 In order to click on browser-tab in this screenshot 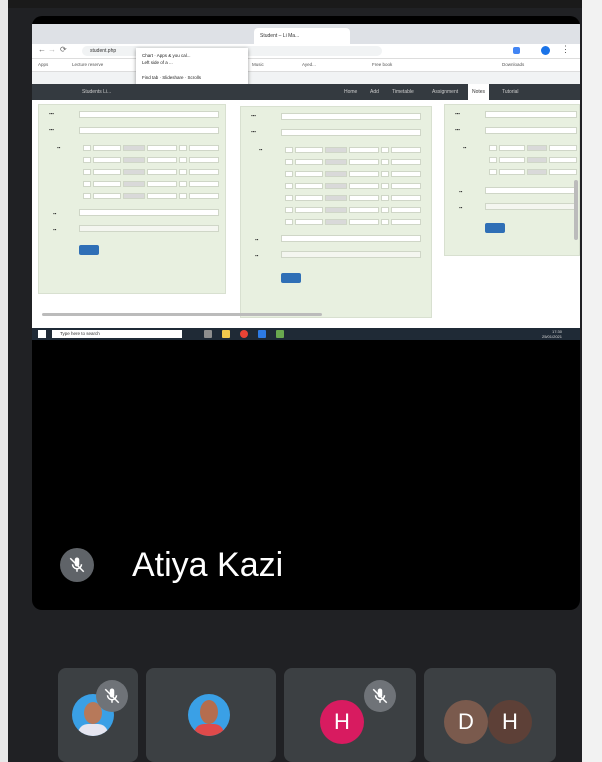, I will do `click(84, 36)`.